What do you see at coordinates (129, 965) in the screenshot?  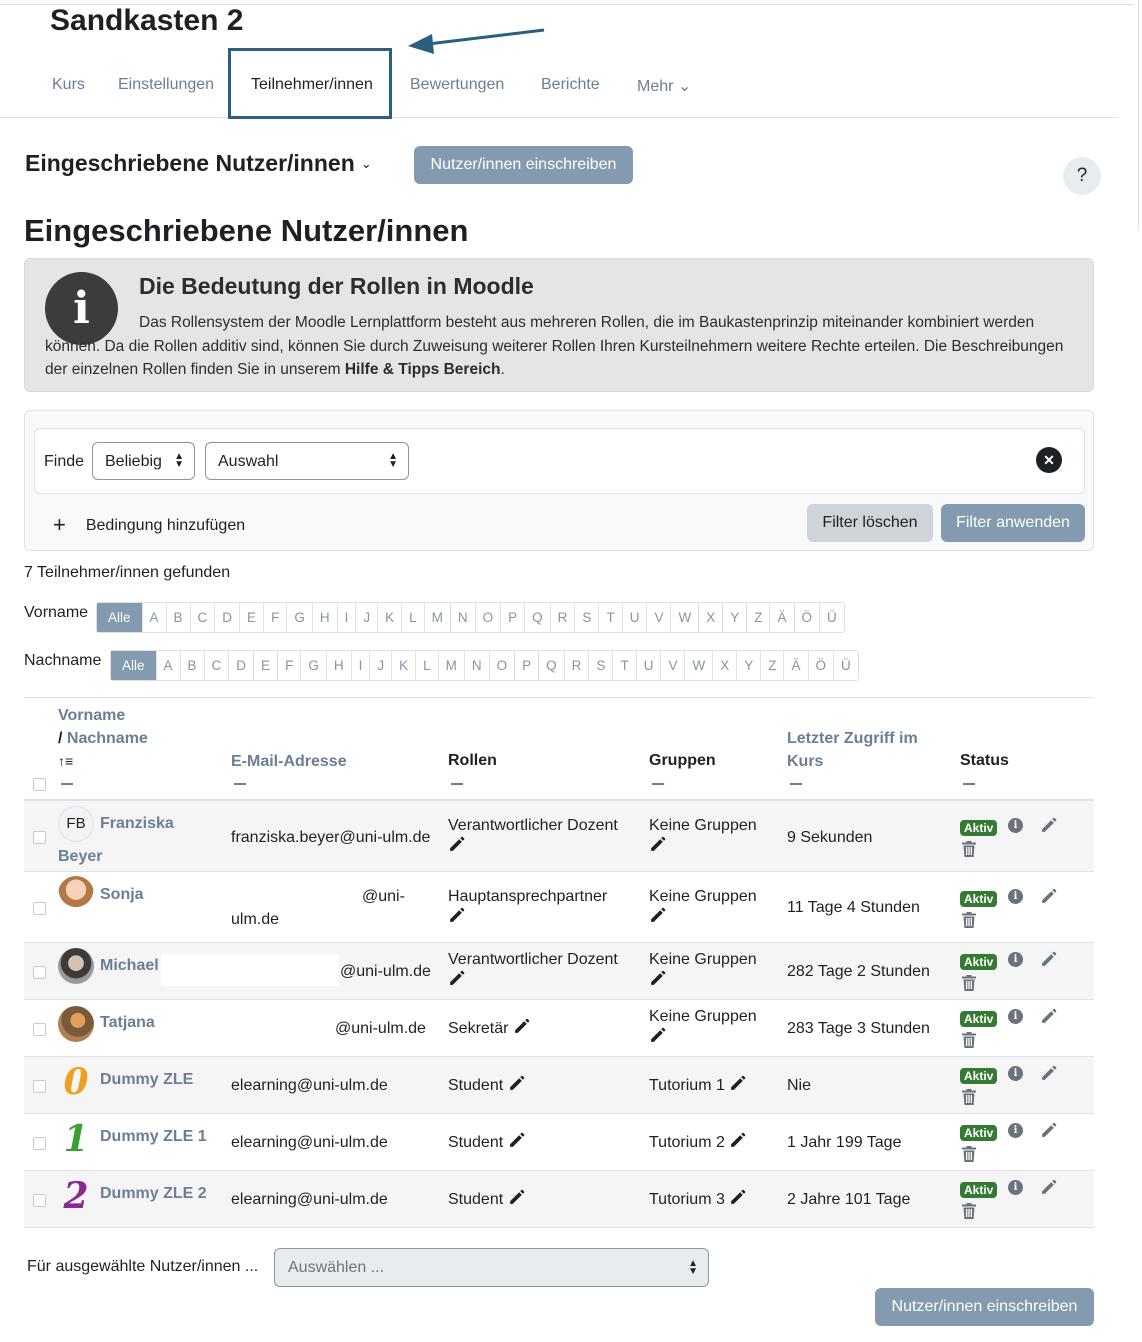 I see `user-name-link: Michael` at bounding box center [129, 965].